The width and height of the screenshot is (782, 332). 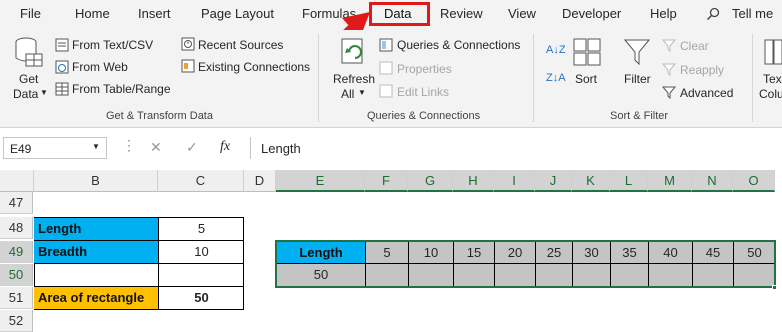 What do you see at coordinates (706, 93) in the screenshot?
I see `advanced-button: Advanced` at bounding box center [706, 93].